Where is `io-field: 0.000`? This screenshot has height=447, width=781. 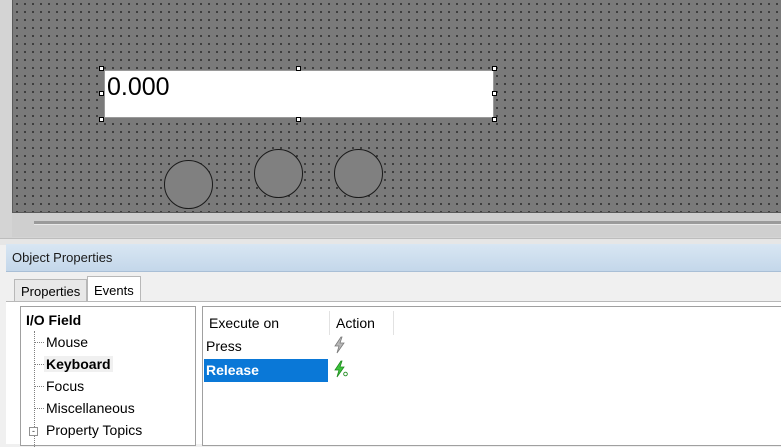 io-field: 0.000 is located at coordinates (299, 94).